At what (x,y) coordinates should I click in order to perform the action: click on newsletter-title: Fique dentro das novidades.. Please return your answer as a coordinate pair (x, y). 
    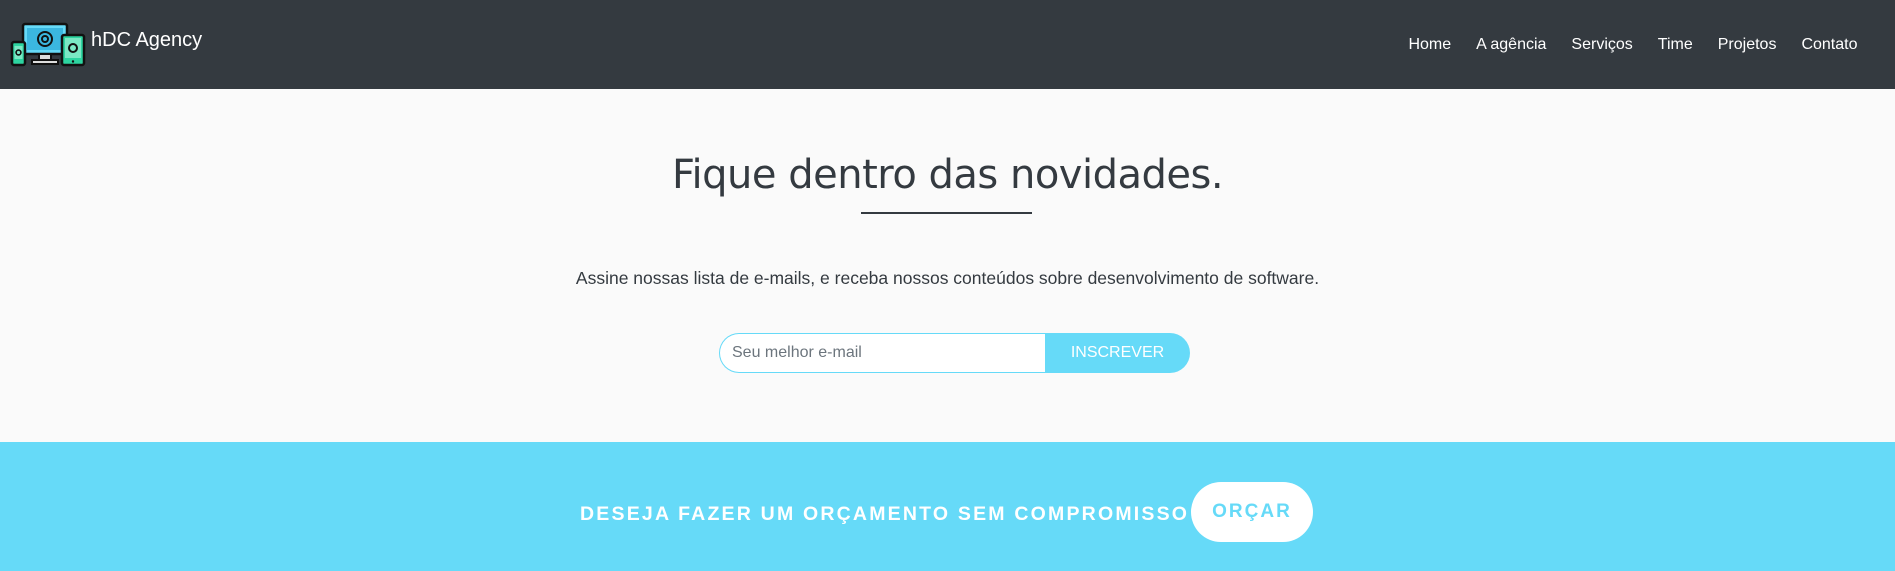
    Looking at the image, I should click on (947, 175).